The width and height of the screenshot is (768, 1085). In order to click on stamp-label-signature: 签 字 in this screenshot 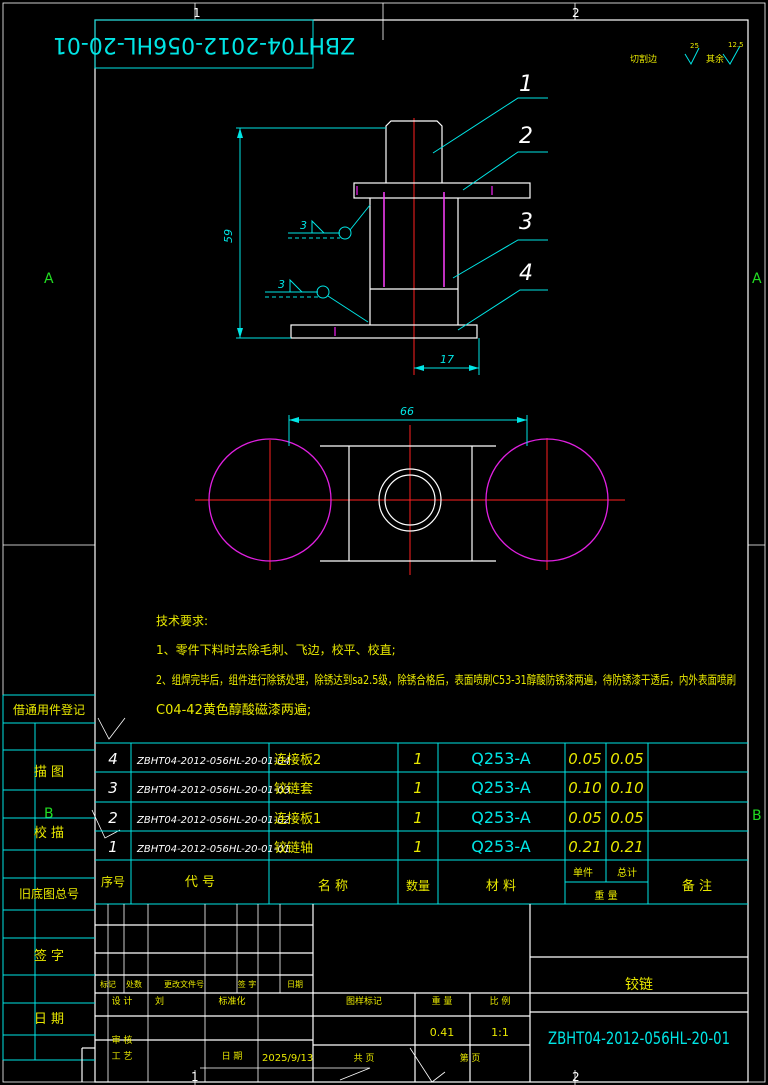, I will do `click(49, 956)`.